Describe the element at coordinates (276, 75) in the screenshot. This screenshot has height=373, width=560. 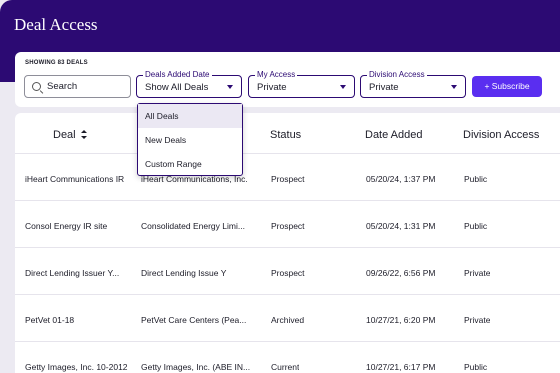
I see `my-access-label: My Access` at that location.